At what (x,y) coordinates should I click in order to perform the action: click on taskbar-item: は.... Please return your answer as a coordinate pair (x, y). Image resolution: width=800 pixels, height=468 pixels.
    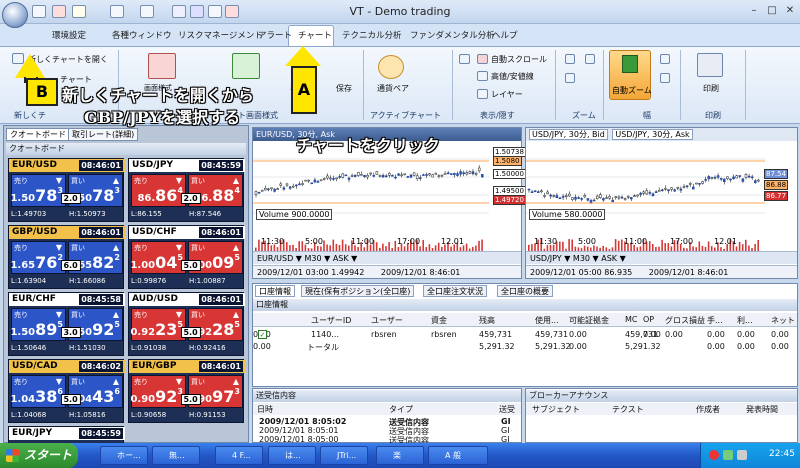
    Looking at the image, I should click on (292, 455).